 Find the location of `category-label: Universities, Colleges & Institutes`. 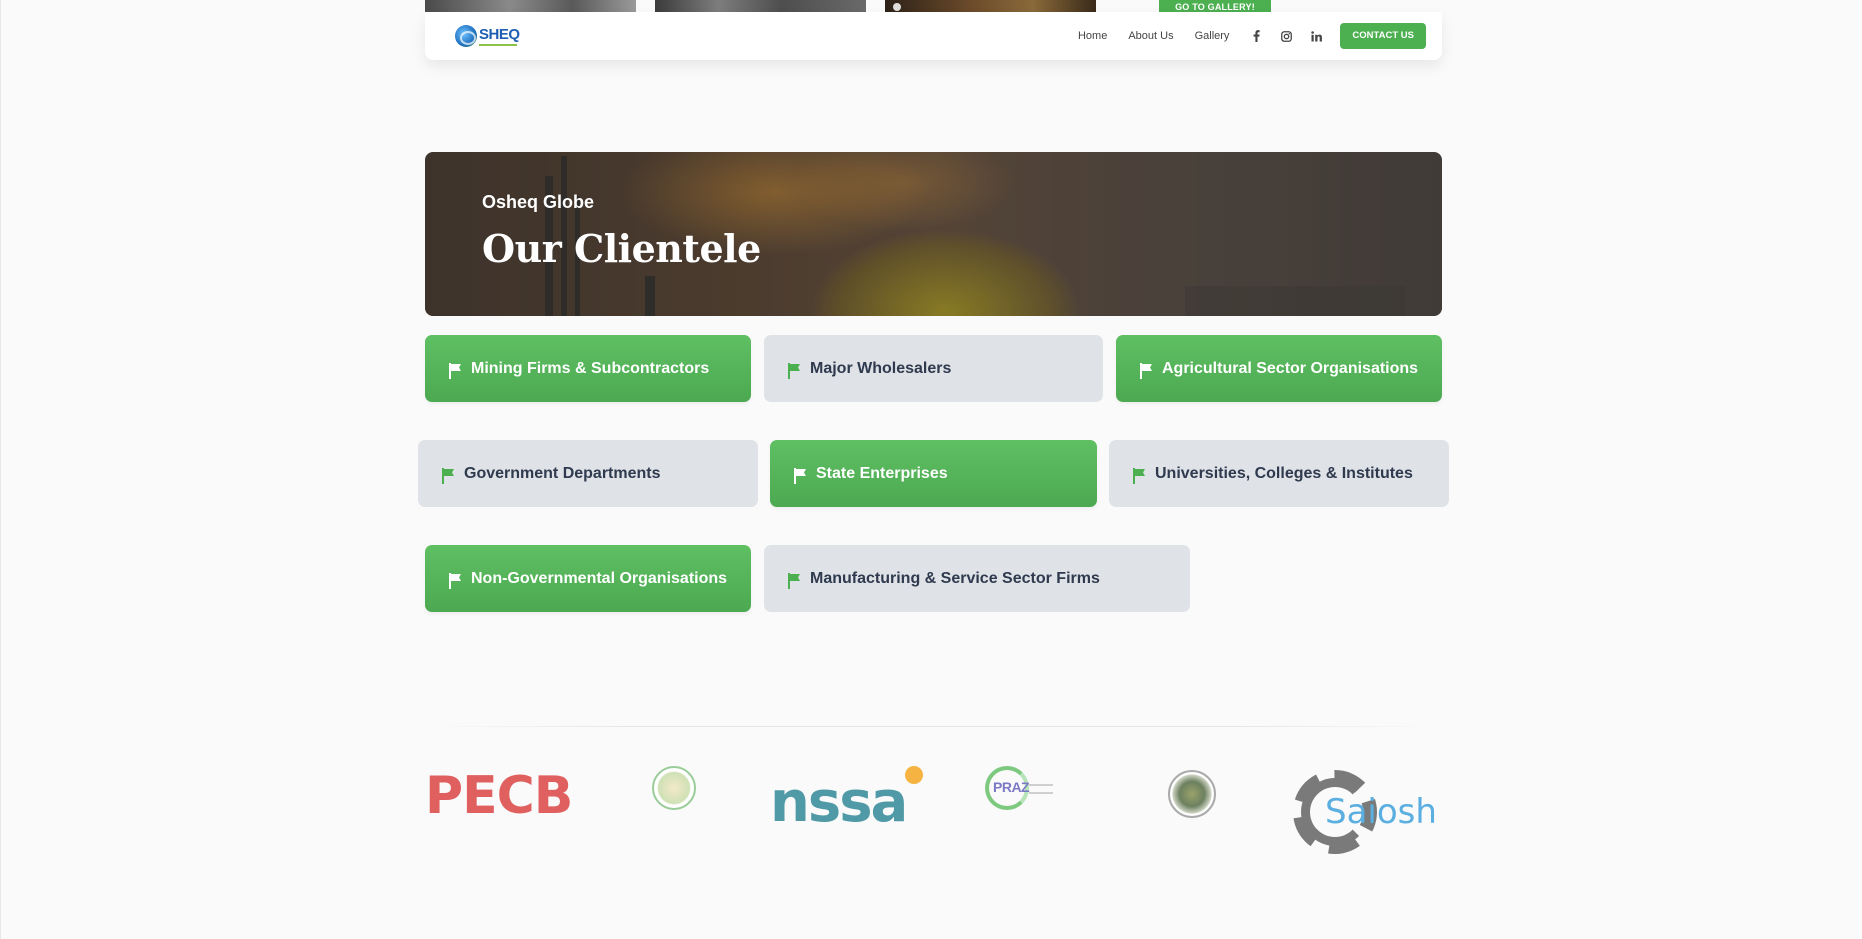

category-label: Universities, Colleges & Institutes is located at coordinates (1284, 473).